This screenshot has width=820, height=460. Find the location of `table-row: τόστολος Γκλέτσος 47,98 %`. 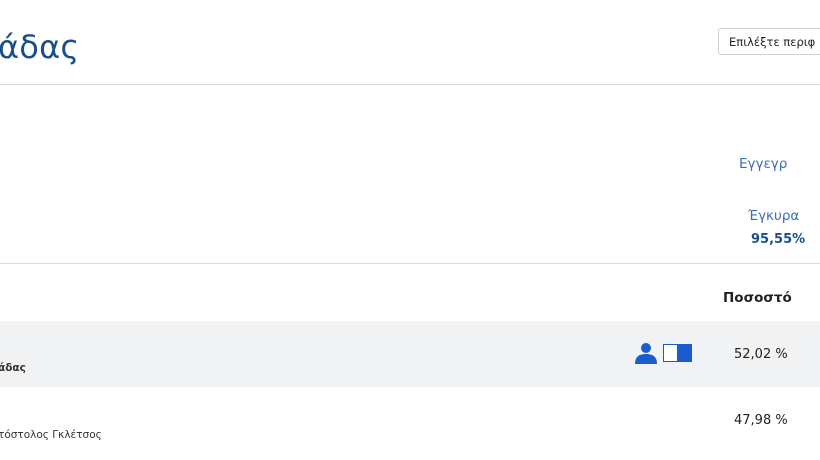

table-row: τόστολος Γκλέτσος 47,98 % is located at coordinates (410, 420).